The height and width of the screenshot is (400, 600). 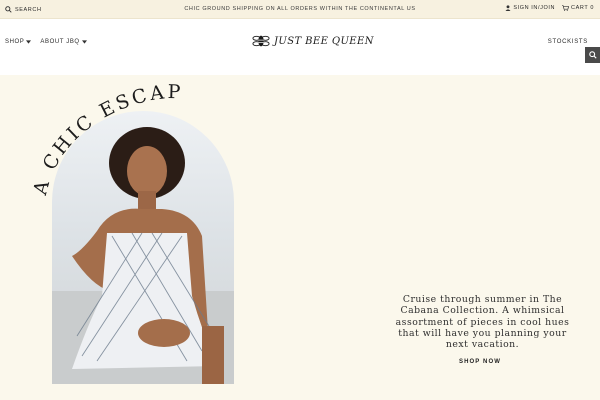 I want to click on search-button, so click(x=592, y=55).